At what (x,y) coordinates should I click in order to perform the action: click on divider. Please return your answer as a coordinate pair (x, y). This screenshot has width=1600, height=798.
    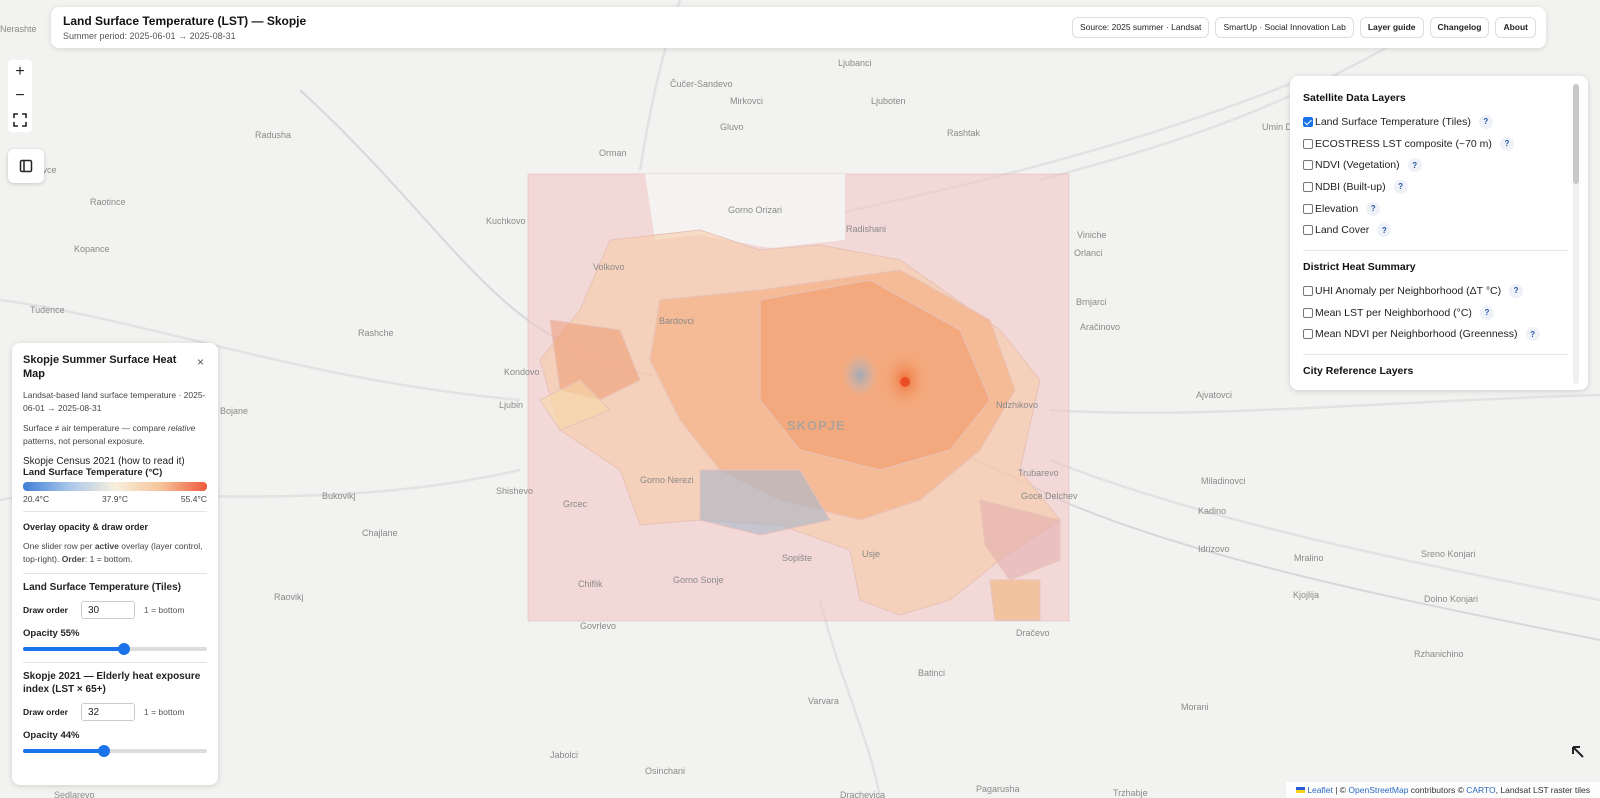
    Looking at the image, I should click on (1435, 355).